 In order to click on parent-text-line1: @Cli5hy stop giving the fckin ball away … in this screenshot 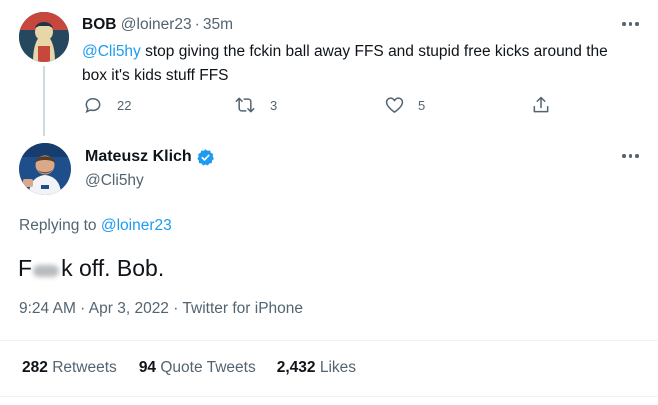, I will do `click(367, 52)`.